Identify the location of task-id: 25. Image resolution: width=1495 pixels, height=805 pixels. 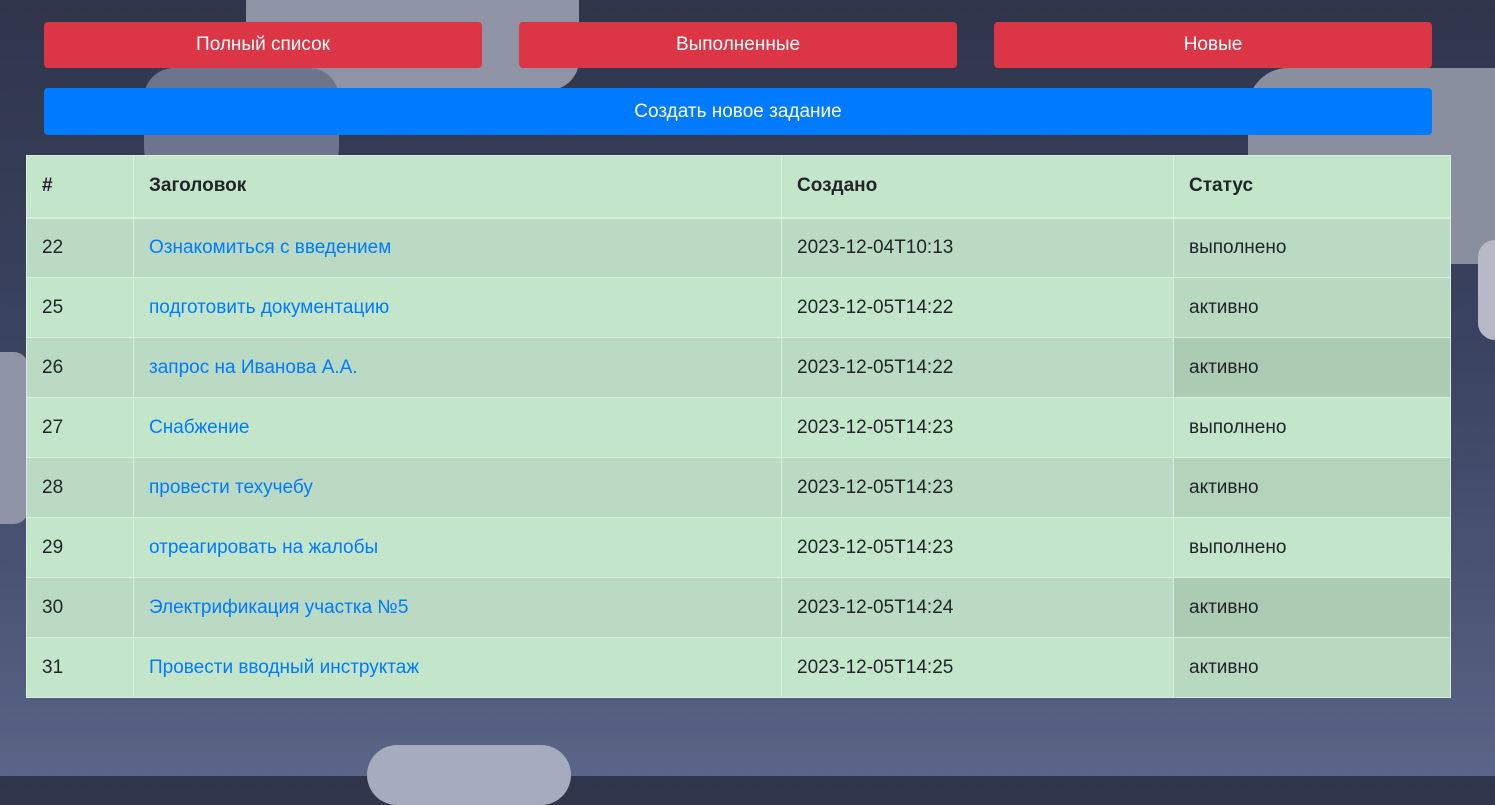
(80, 307).